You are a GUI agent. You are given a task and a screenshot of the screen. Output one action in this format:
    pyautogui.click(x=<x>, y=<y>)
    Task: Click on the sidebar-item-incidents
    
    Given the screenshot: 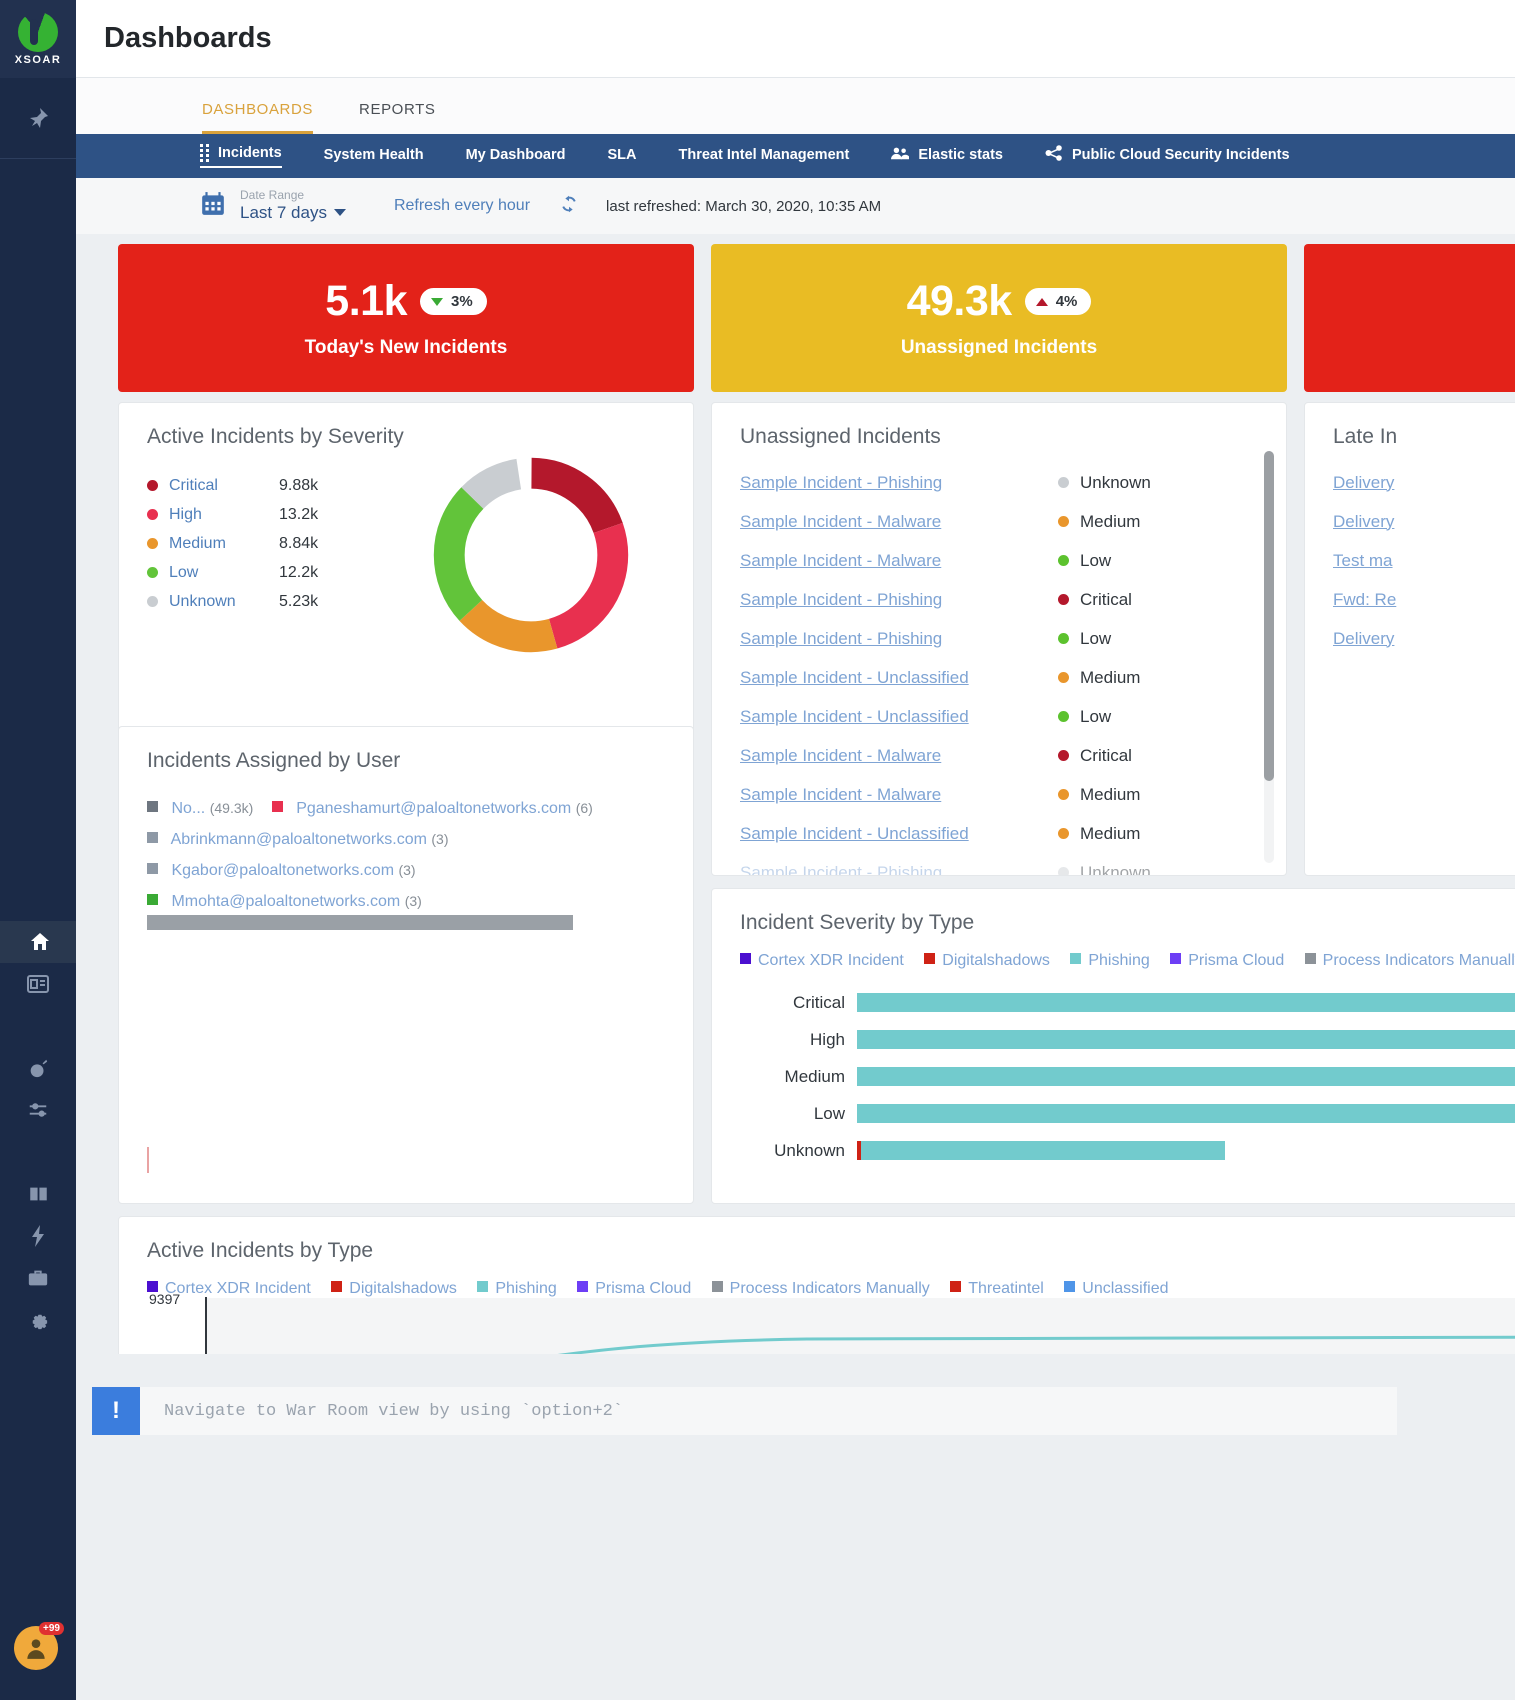 What is the action you would take?
    pyautogui.click(x=38, y=1068)
    